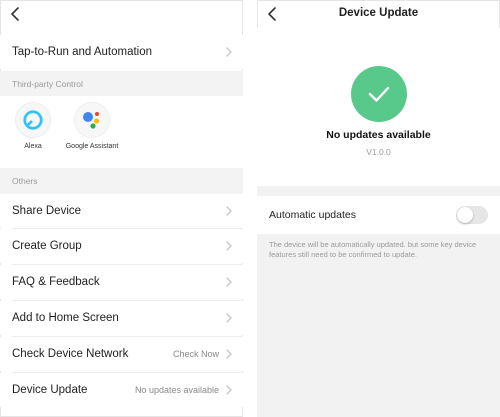 Image resolution: width=500 pixels, height=417 pixels. What do you see at coordinates (312, 215) in the screenshot?
I see `automatic-updates-label: Automatic updates` at bounding box center [312, 215].